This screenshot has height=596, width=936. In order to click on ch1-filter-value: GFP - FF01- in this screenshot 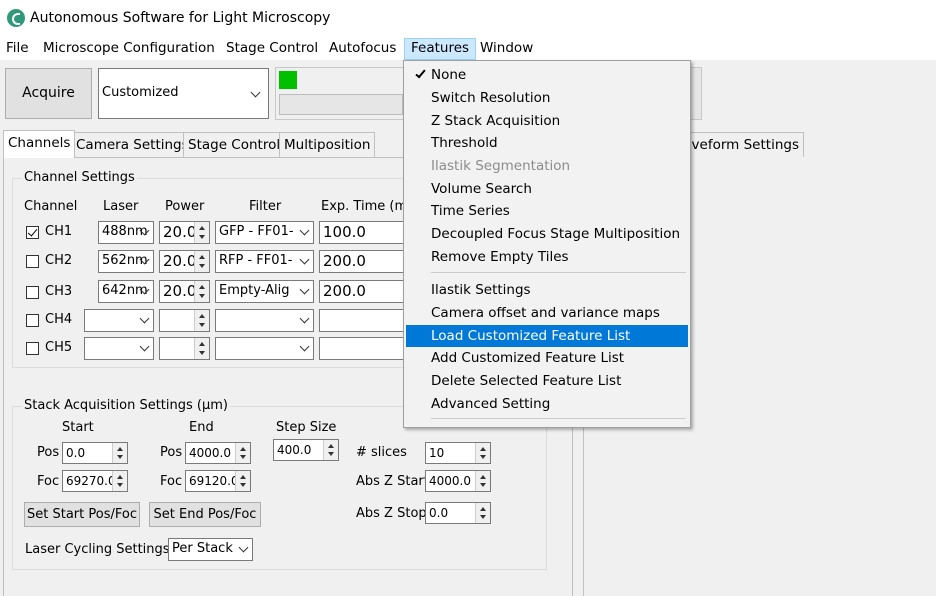, I will do `click(256, 231)`.